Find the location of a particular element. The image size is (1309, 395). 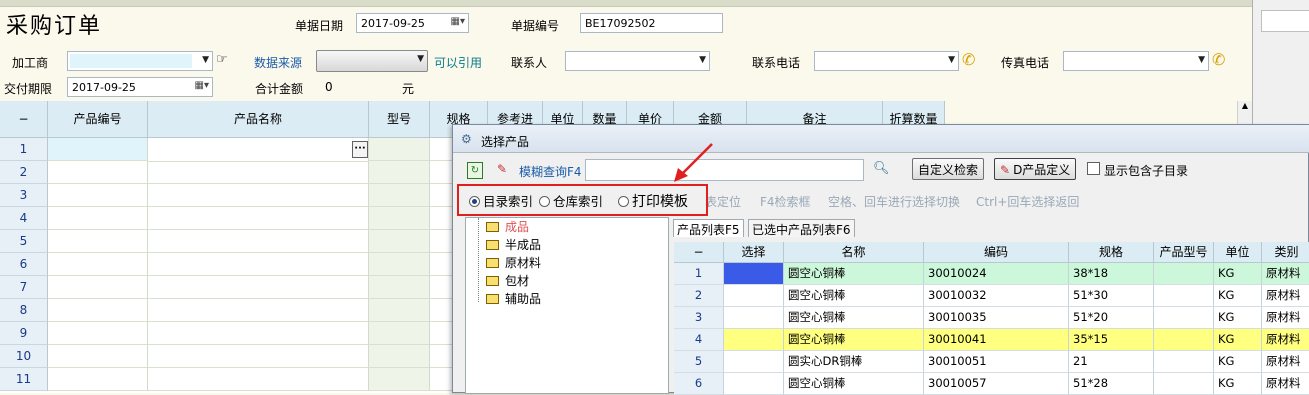

product-cell: 圆实心DR铜棒 is located at coordinates (854, 362).